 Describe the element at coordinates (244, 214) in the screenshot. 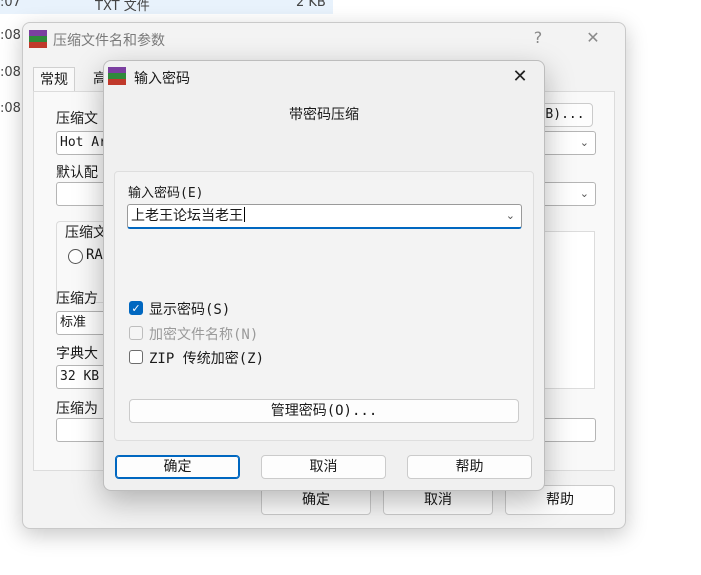

I see `text-caret` at that location.